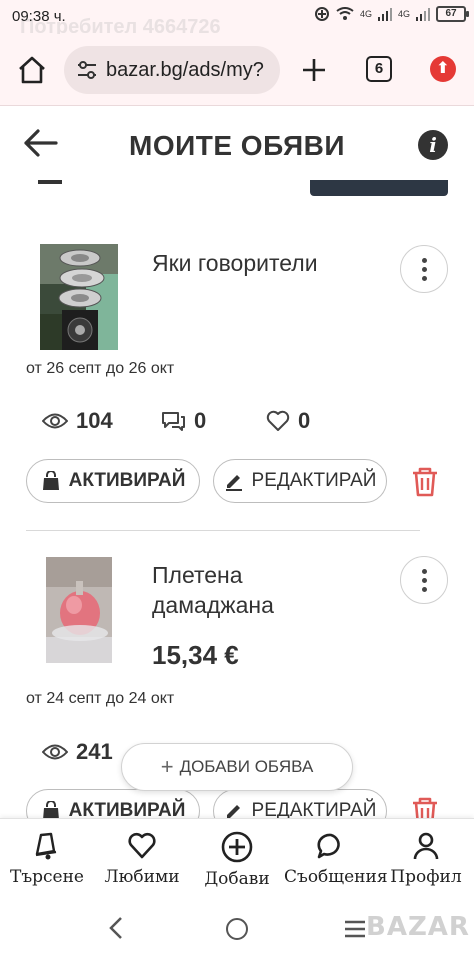  What do you see at coordinates (213, 421) in the screenshot?
I see `messages-stat: 0` at bounding box center [213, 421].